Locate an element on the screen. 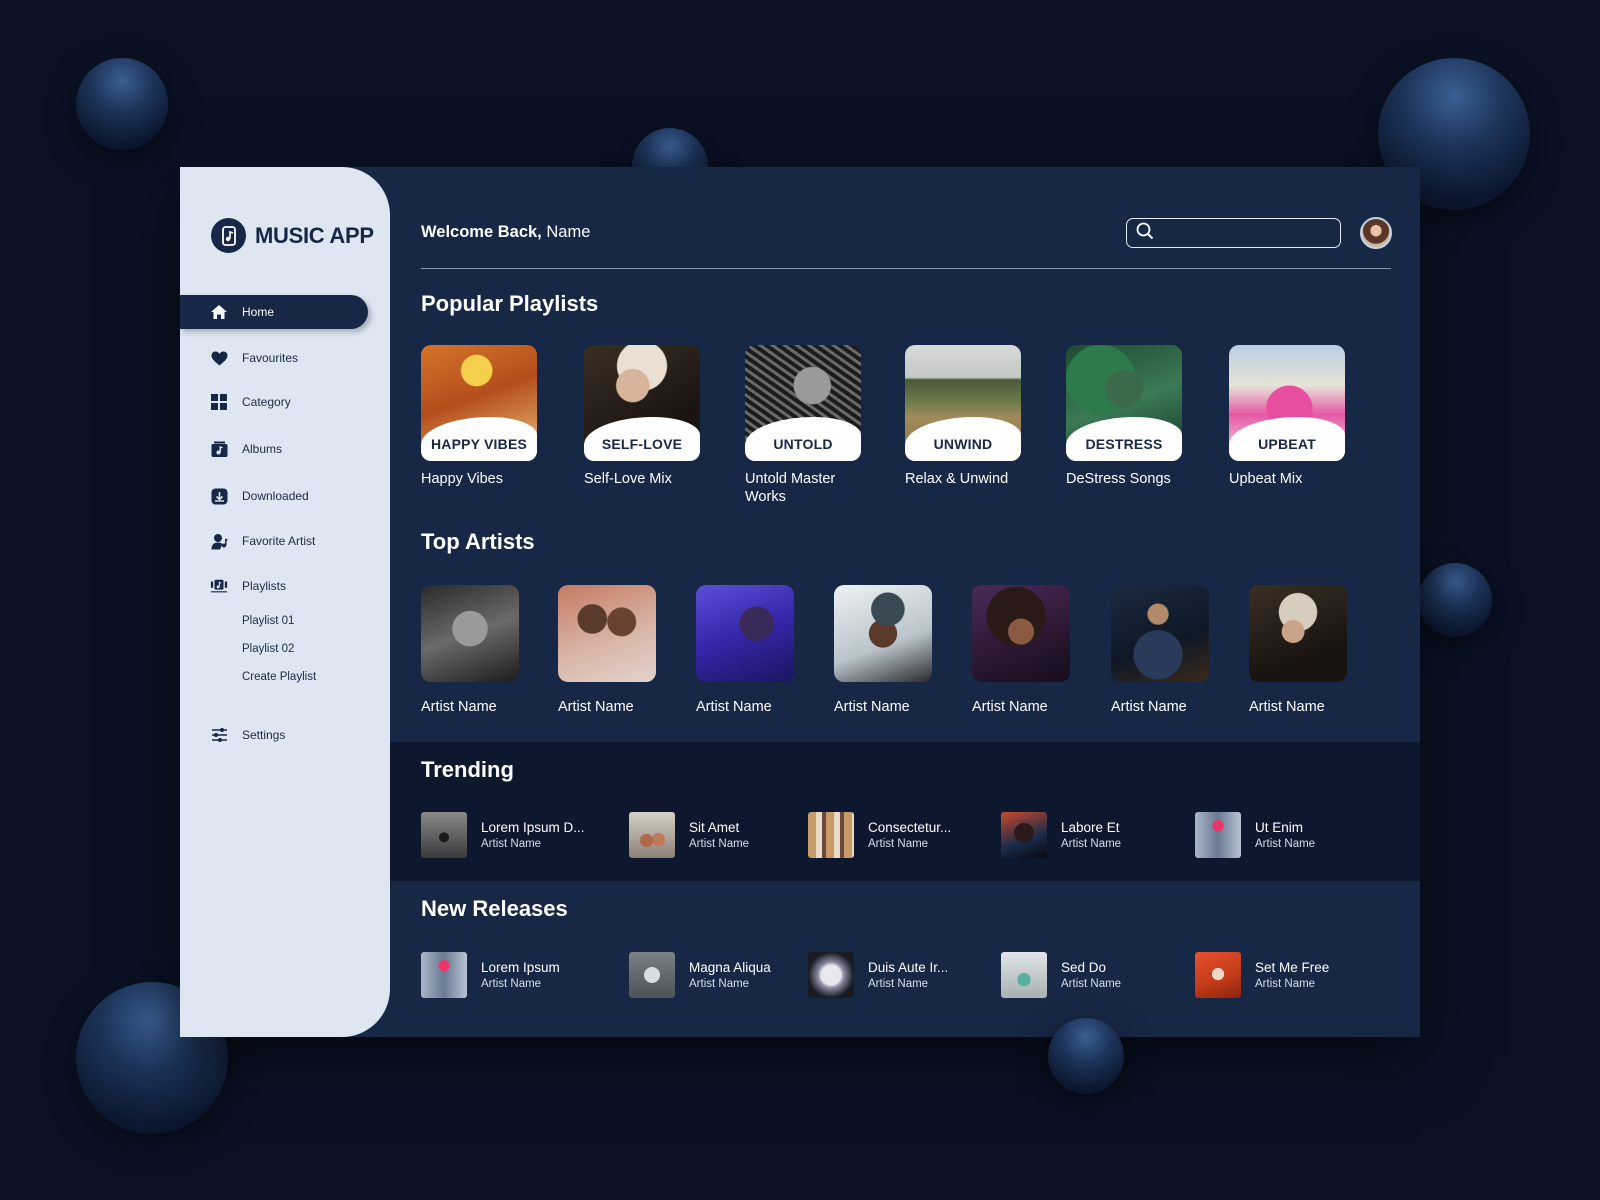 Image resolution: width=1600 pixels, height=1200 pixels. track-title: Magna Aliqua is located at coordinates (730, 967).